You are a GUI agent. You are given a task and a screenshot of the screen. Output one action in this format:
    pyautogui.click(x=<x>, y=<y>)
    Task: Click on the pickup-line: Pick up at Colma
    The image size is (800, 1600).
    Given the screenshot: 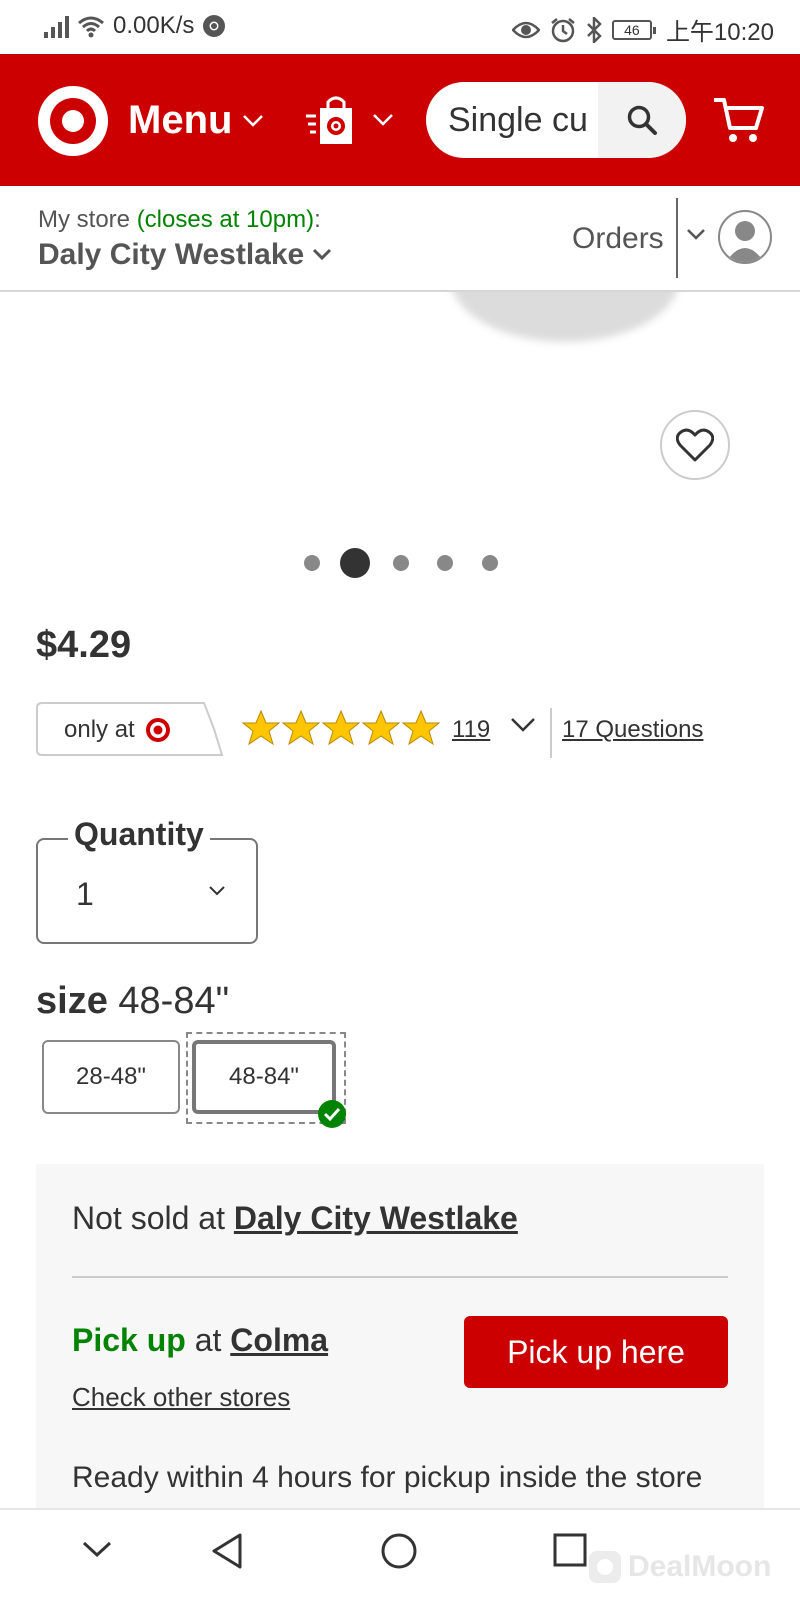 What is the action you would take?
    pyautogui.click(x=200, y=1340)
    